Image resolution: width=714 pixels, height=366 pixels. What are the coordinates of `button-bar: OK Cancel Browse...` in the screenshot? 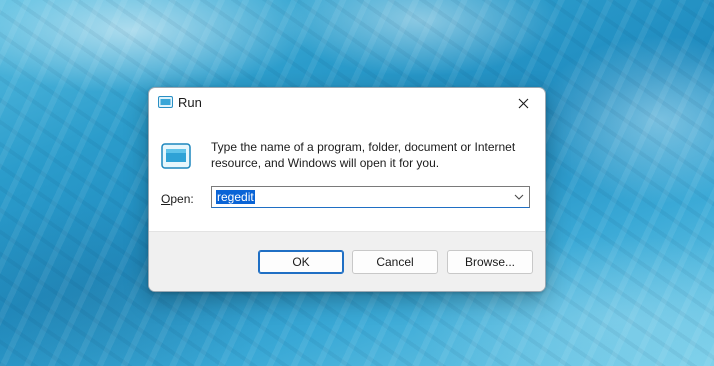 It's located at (347, 261).